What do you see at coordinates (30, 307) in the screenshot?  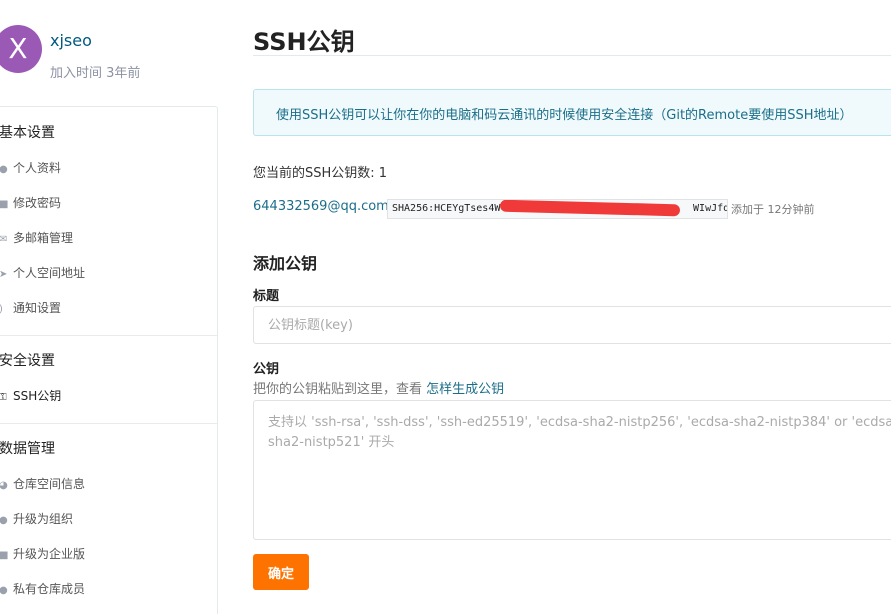 I see `sidebar-item-notifications: )通知设置` at bounding box center [30, 307].